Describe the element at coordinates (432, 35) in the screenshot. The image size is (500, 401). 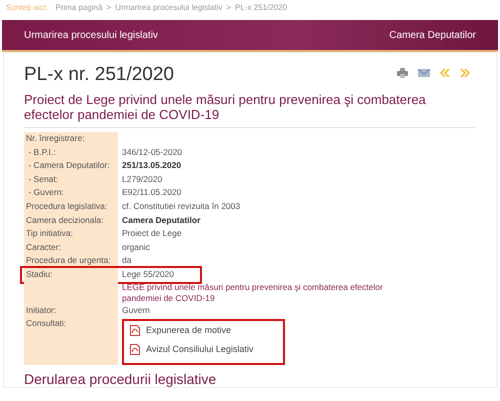
I see `header-site-name: Camera Deputatilor` at that location.